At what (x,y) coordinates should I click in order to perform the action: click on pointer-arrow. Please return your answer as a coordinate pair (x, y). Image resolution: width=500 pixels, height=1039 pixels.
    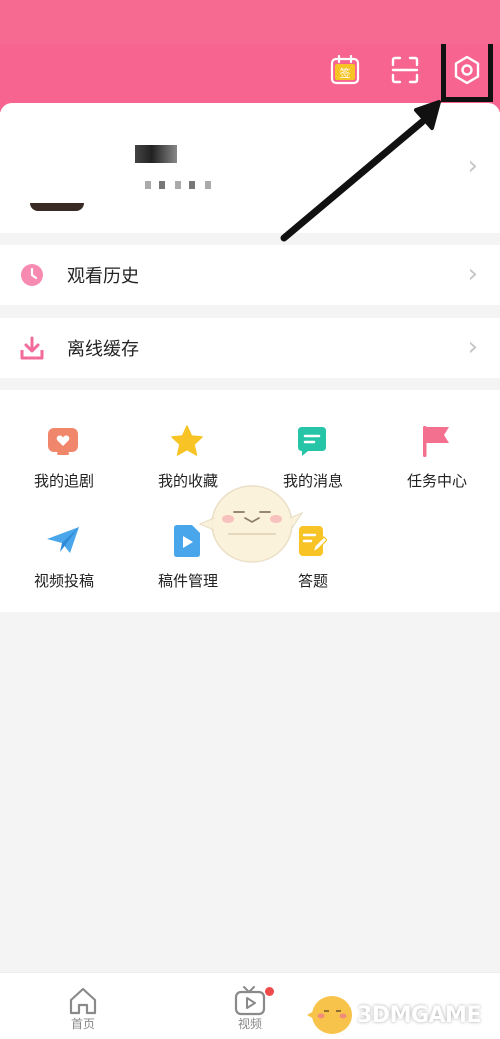
    Looking at the image, I should click on (360, 171).